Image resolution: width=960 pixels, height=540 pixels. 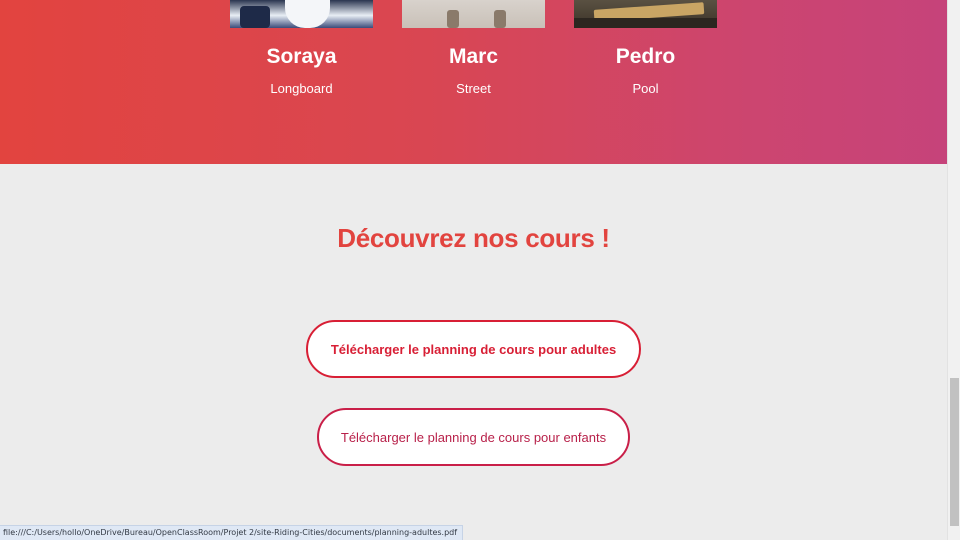 I want to click on team-member-marc: Marc Street, so click(x=473, y=48).